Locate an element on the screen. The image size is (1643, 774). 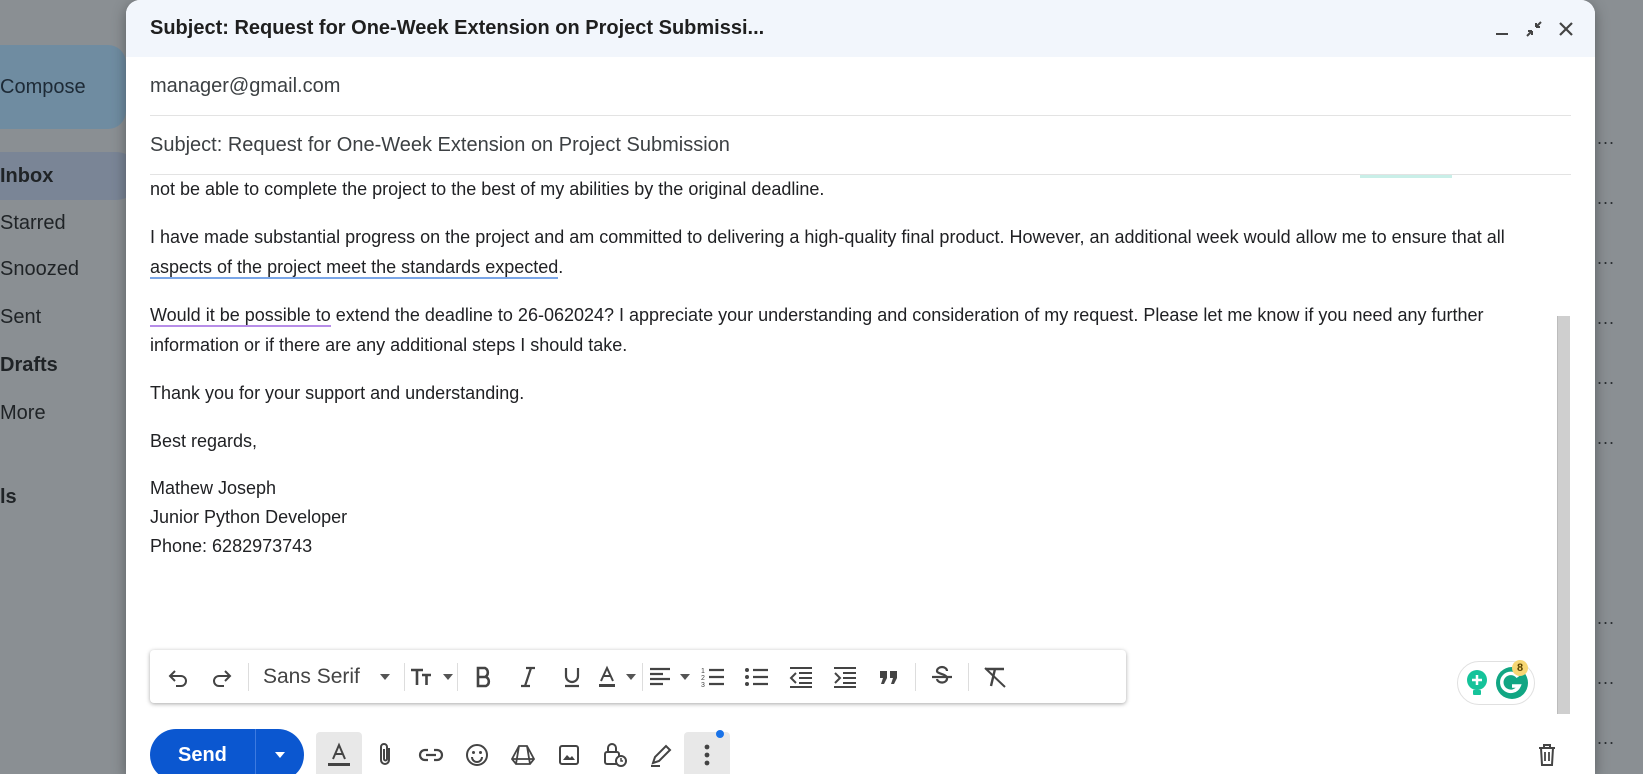
discard-draft-icon is located at coordinates (1547, 753).